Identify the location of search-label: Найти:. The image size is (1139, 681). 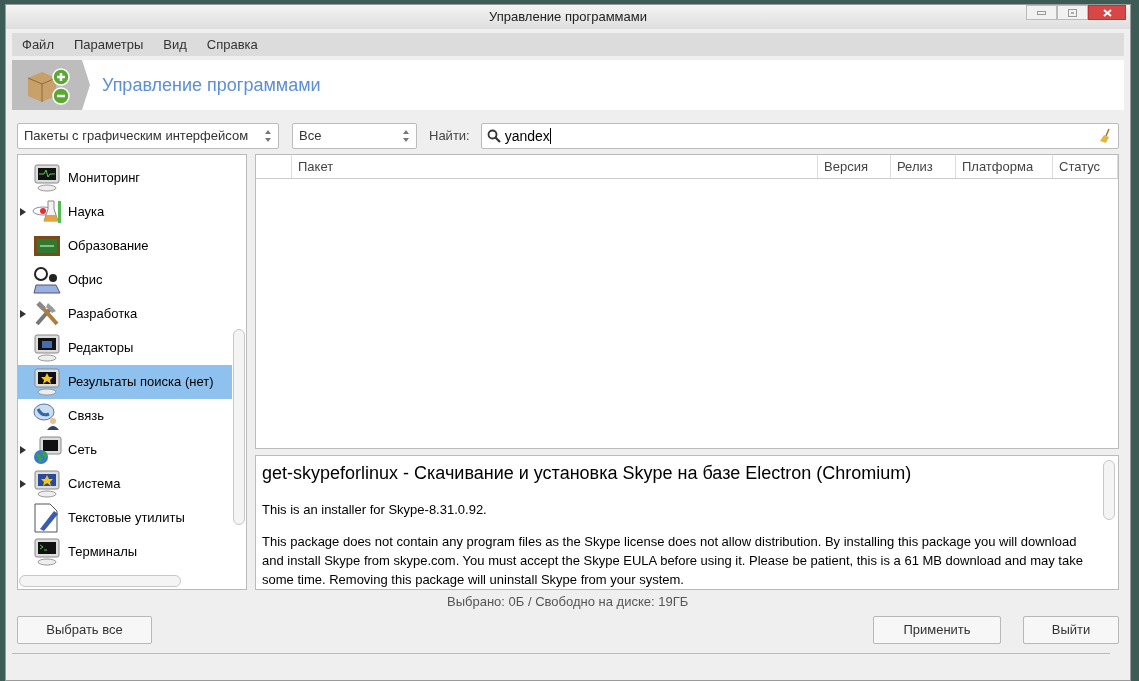
(449, 136).